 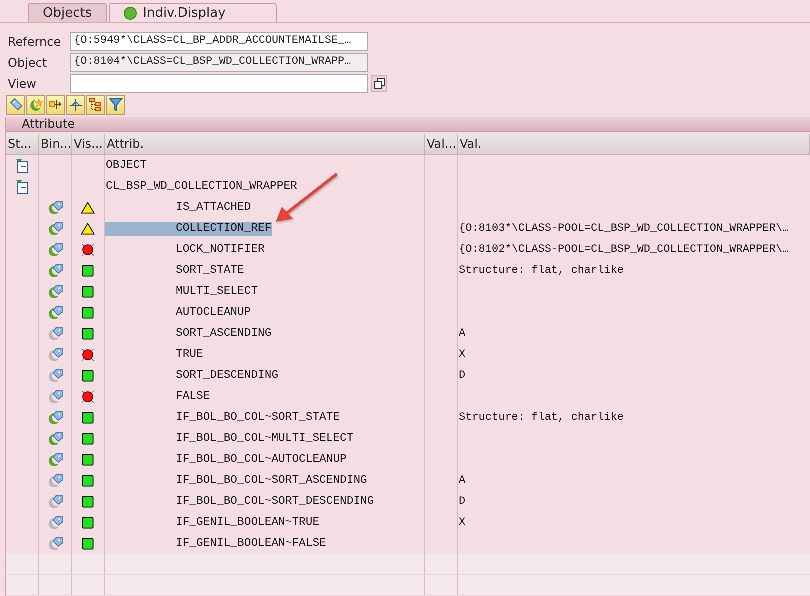 I want to click on attribute-name: IF_BOL_BO_COL~SORT_DESCENDING, so click(x=239, y=501).